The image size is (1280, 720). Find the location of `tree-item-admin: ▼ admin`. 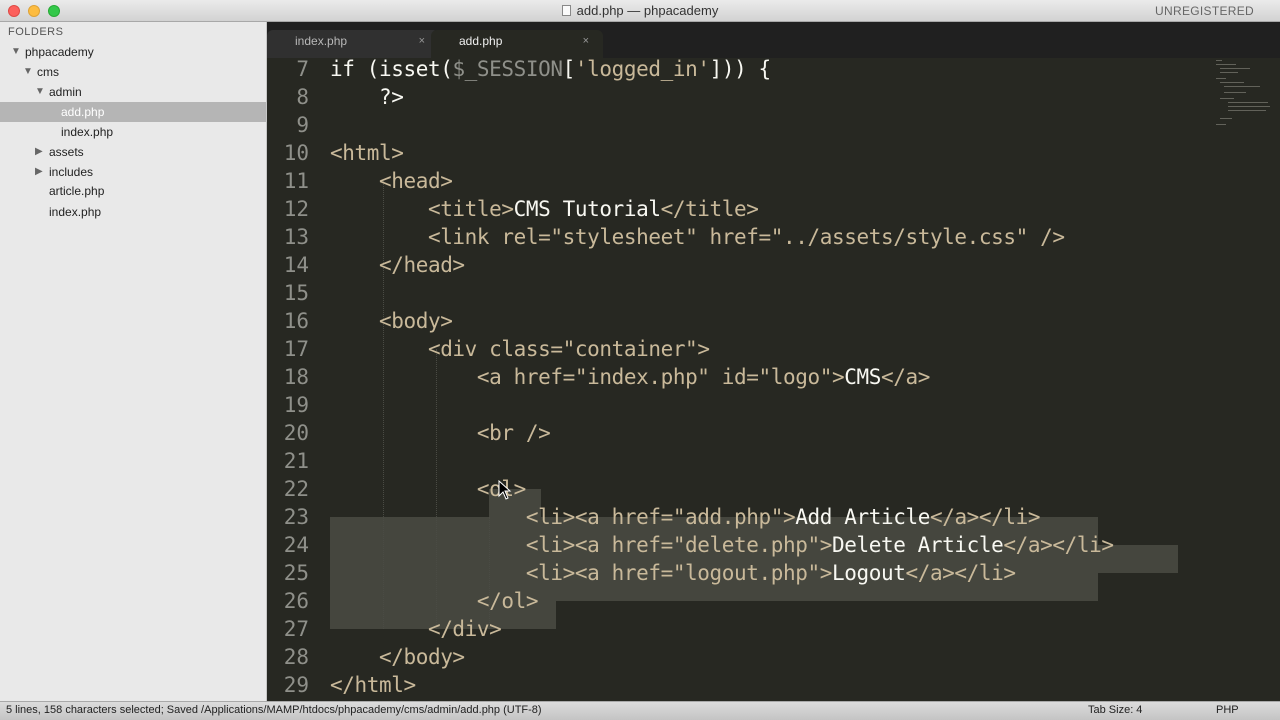

tree-item-admin: ▼ admin is located at coordinates (133, 92).